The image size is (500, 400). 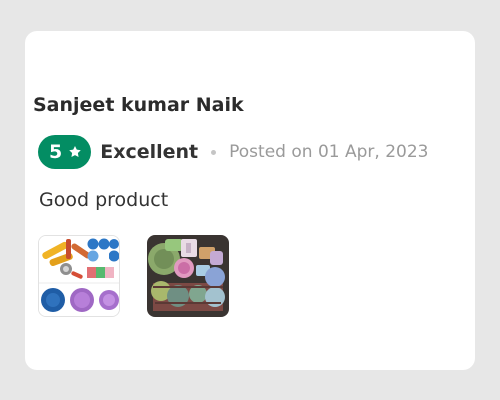 What do you see at coordinates (138, 105) in the screenshot?
I see `reviewer-name: Sanjeet kumar Naik` at bounding box center [138, 105].